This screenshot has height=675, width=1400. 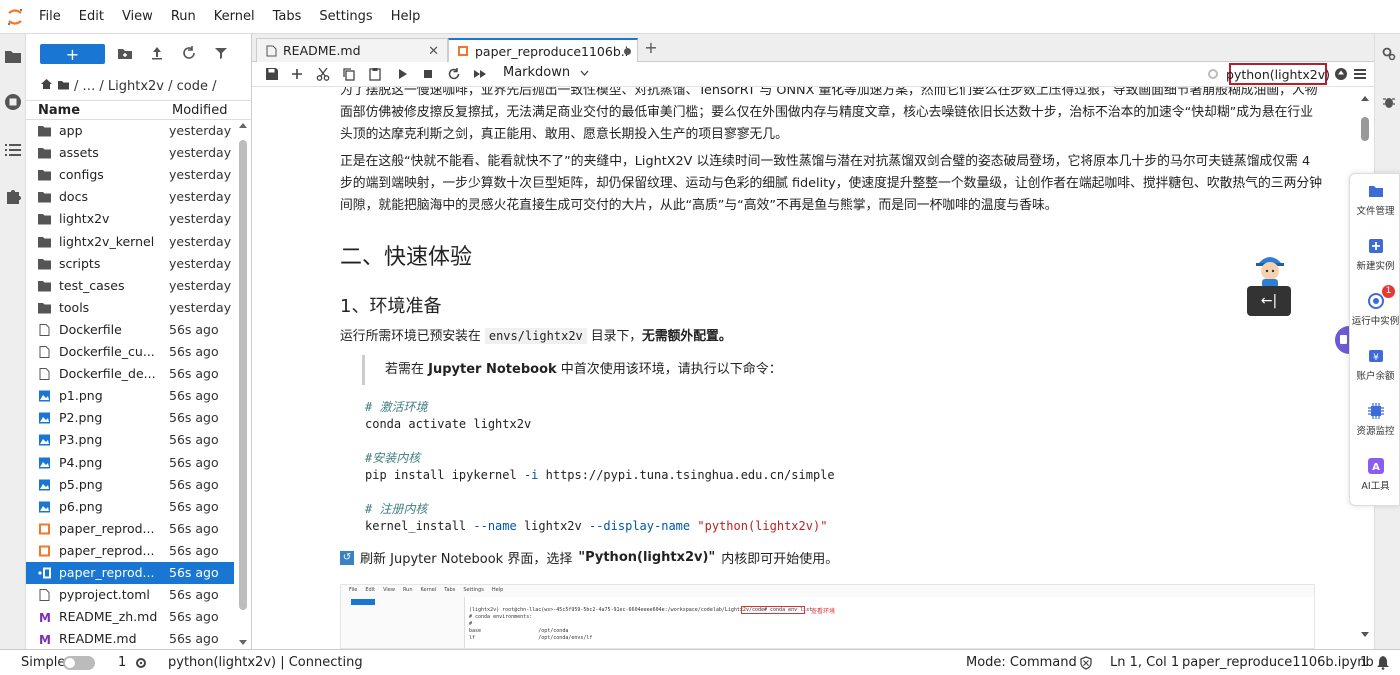 What do you see at coordinates (72, 54) in the screenshot?
I see `new-launcher-button: +` at bounding box center [72, 54].